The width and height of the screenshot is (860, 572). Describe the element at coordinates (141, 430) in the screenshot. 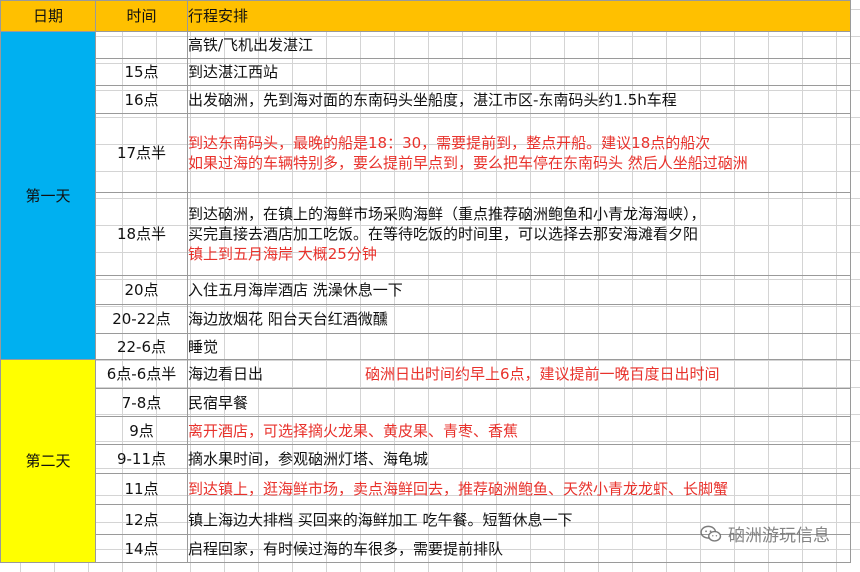

I see `time-cell: 9点` at that location.